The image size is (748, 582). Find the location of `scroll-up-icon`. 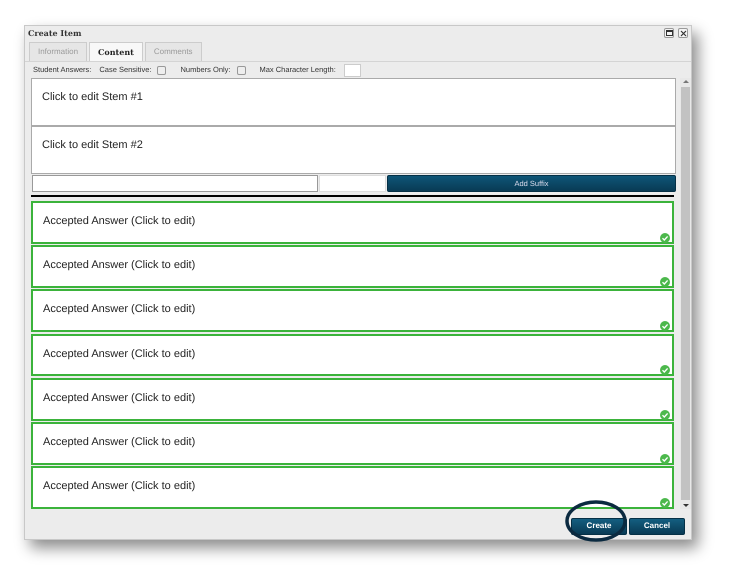

scroll-up-icon is located at coordinates (685, 81).